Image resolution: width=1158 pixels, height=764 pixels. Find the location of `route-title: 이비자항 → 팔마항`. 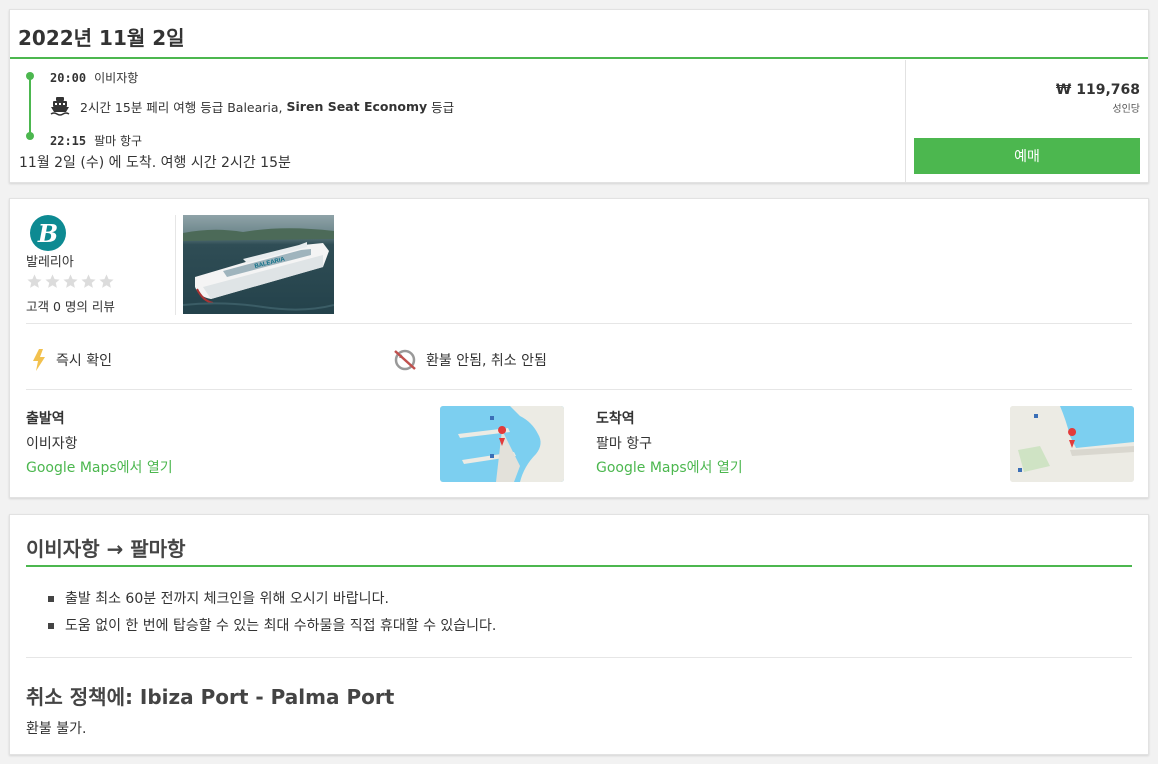

route-title: 이비자항 → 팔마항 is located at coordinates (106, 549).